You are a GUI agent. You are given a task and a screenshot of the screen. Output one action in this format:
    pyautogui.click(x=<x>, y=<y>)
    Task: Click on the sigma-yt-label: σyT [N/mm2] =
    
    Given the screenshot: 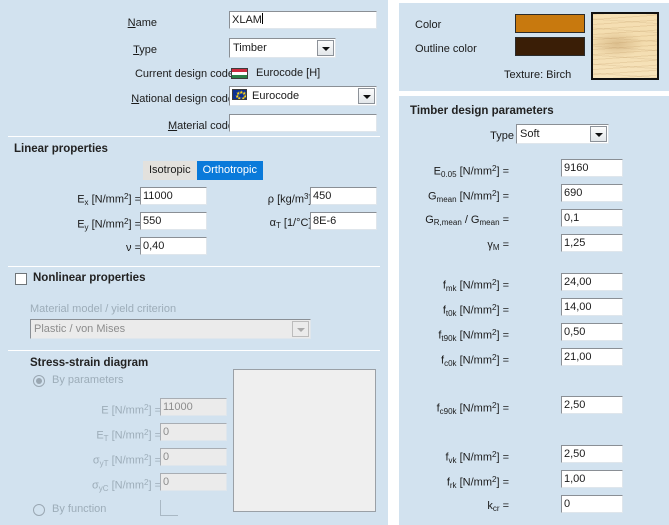 What is the action you would take?
    pyautogui.click(x=126, y=460)
    